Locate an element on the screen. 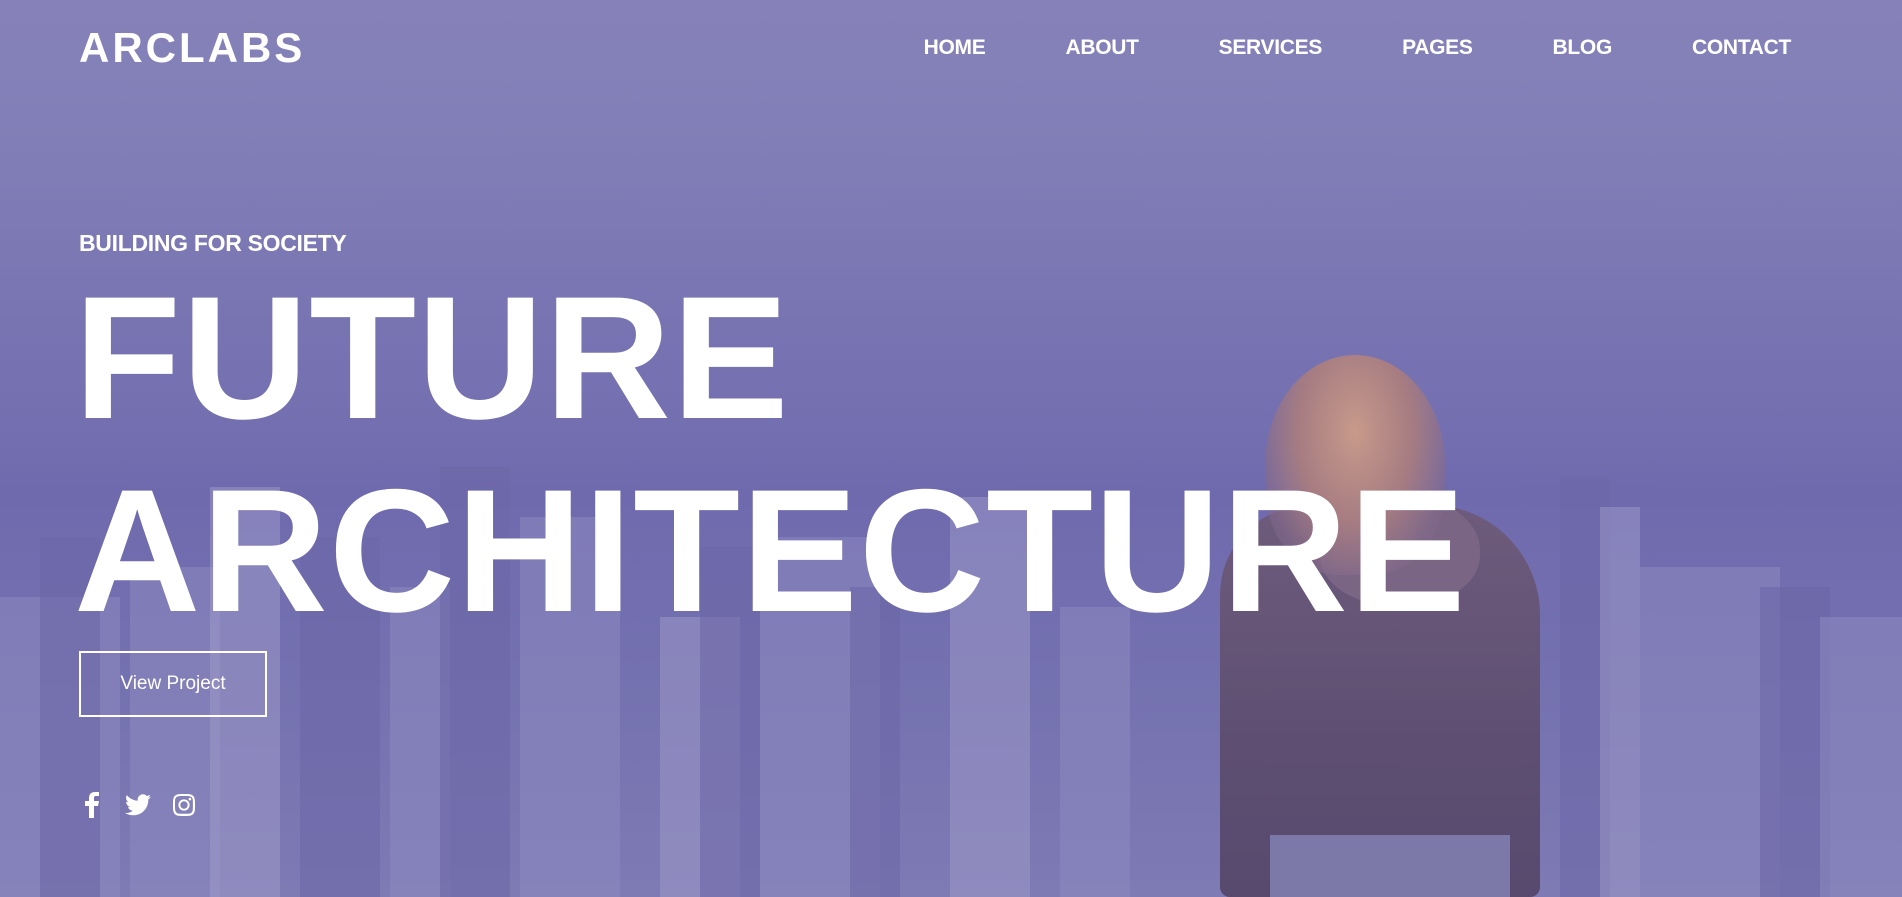  social-links is located at coordinates (138, 805).